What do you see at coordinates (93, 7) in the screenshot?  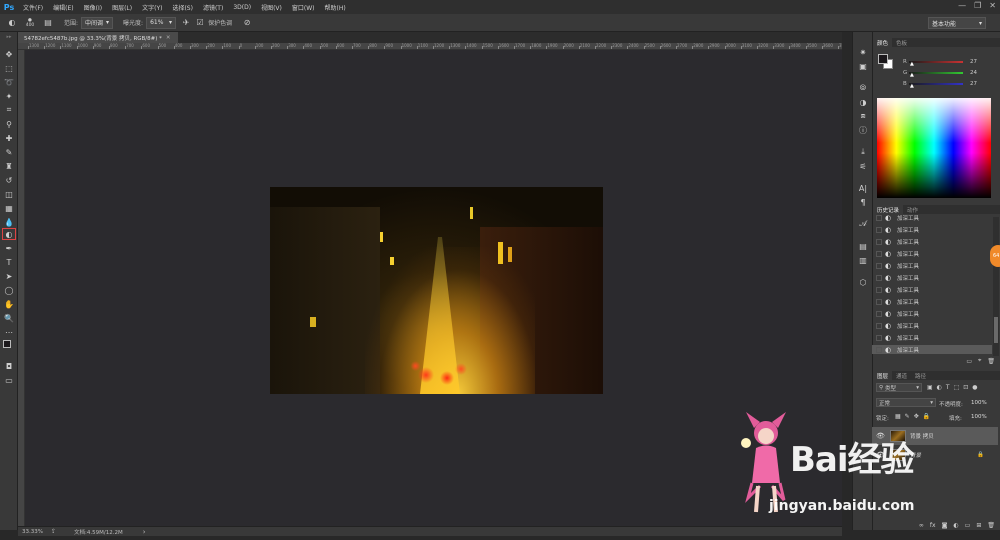 I see `menu-image: 图像(I)` at bounding box center [93, 7].